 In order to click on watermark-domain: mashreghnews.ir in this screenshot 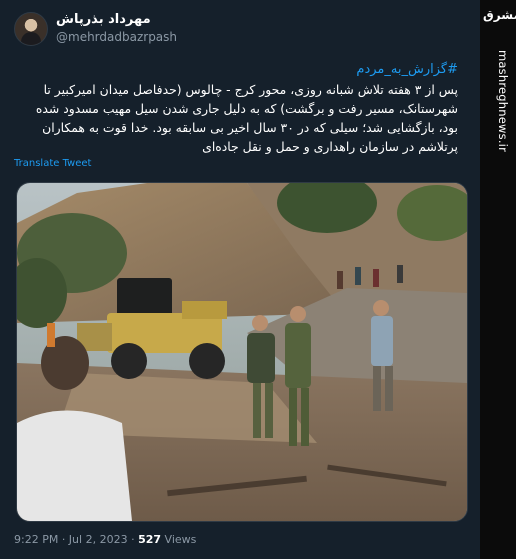, I will do `click(503, 101)`.